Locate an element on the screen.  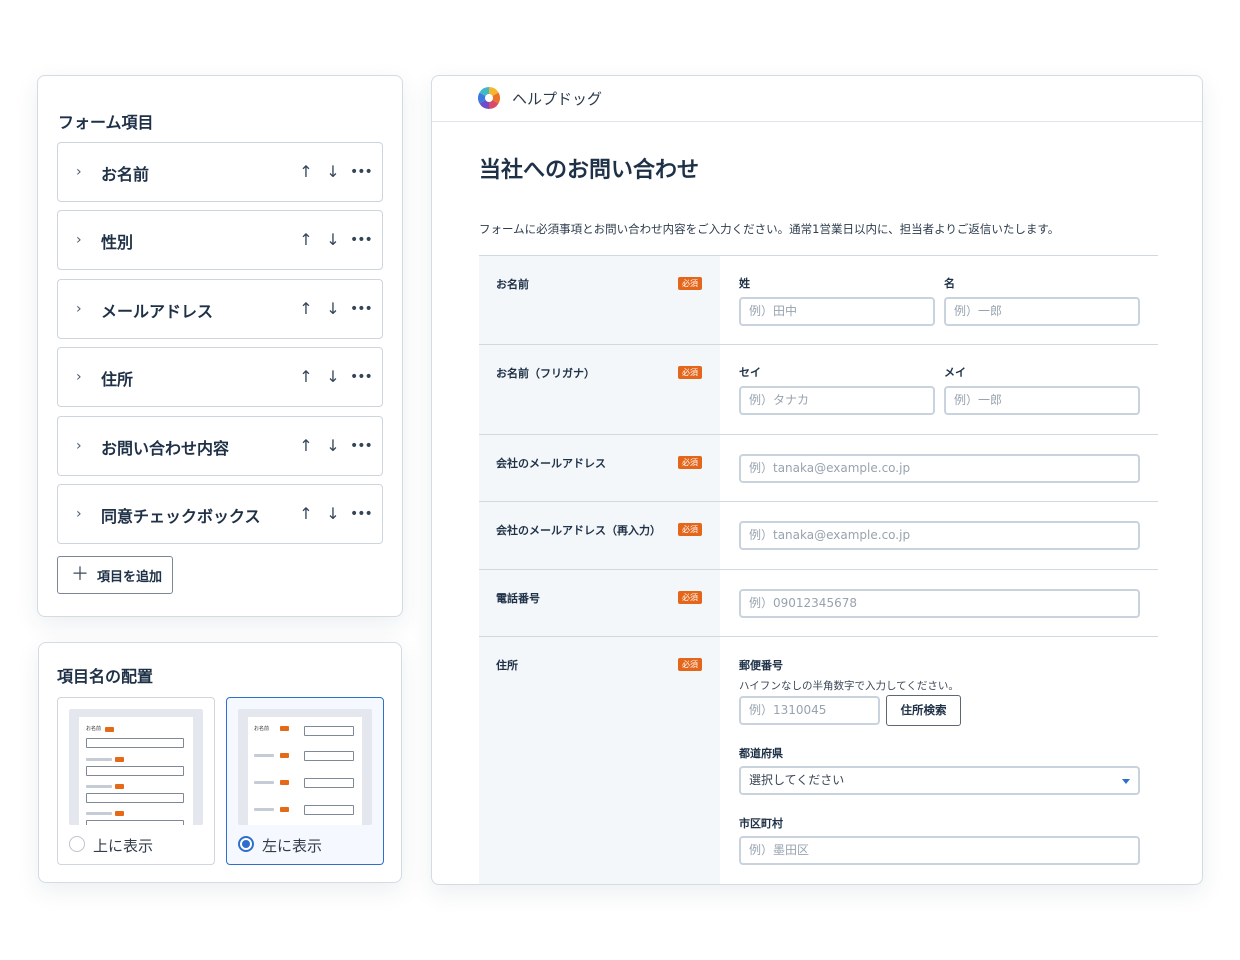
layout-top-thumbnail: お名前 is located at coordinates (136, 767).